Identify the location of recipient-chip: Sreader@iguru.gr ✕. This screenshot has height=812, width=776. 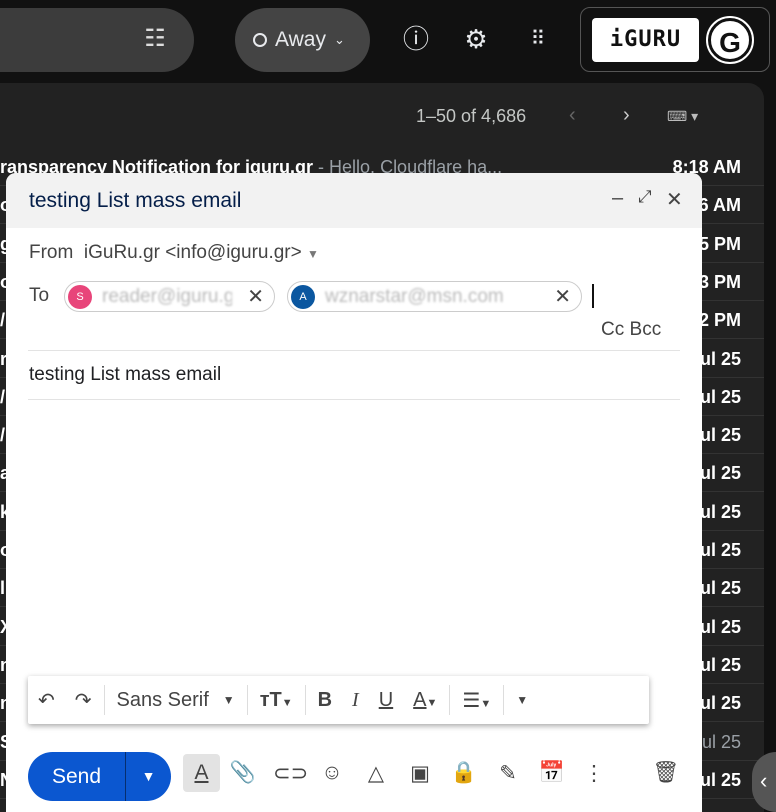
(169, 296).